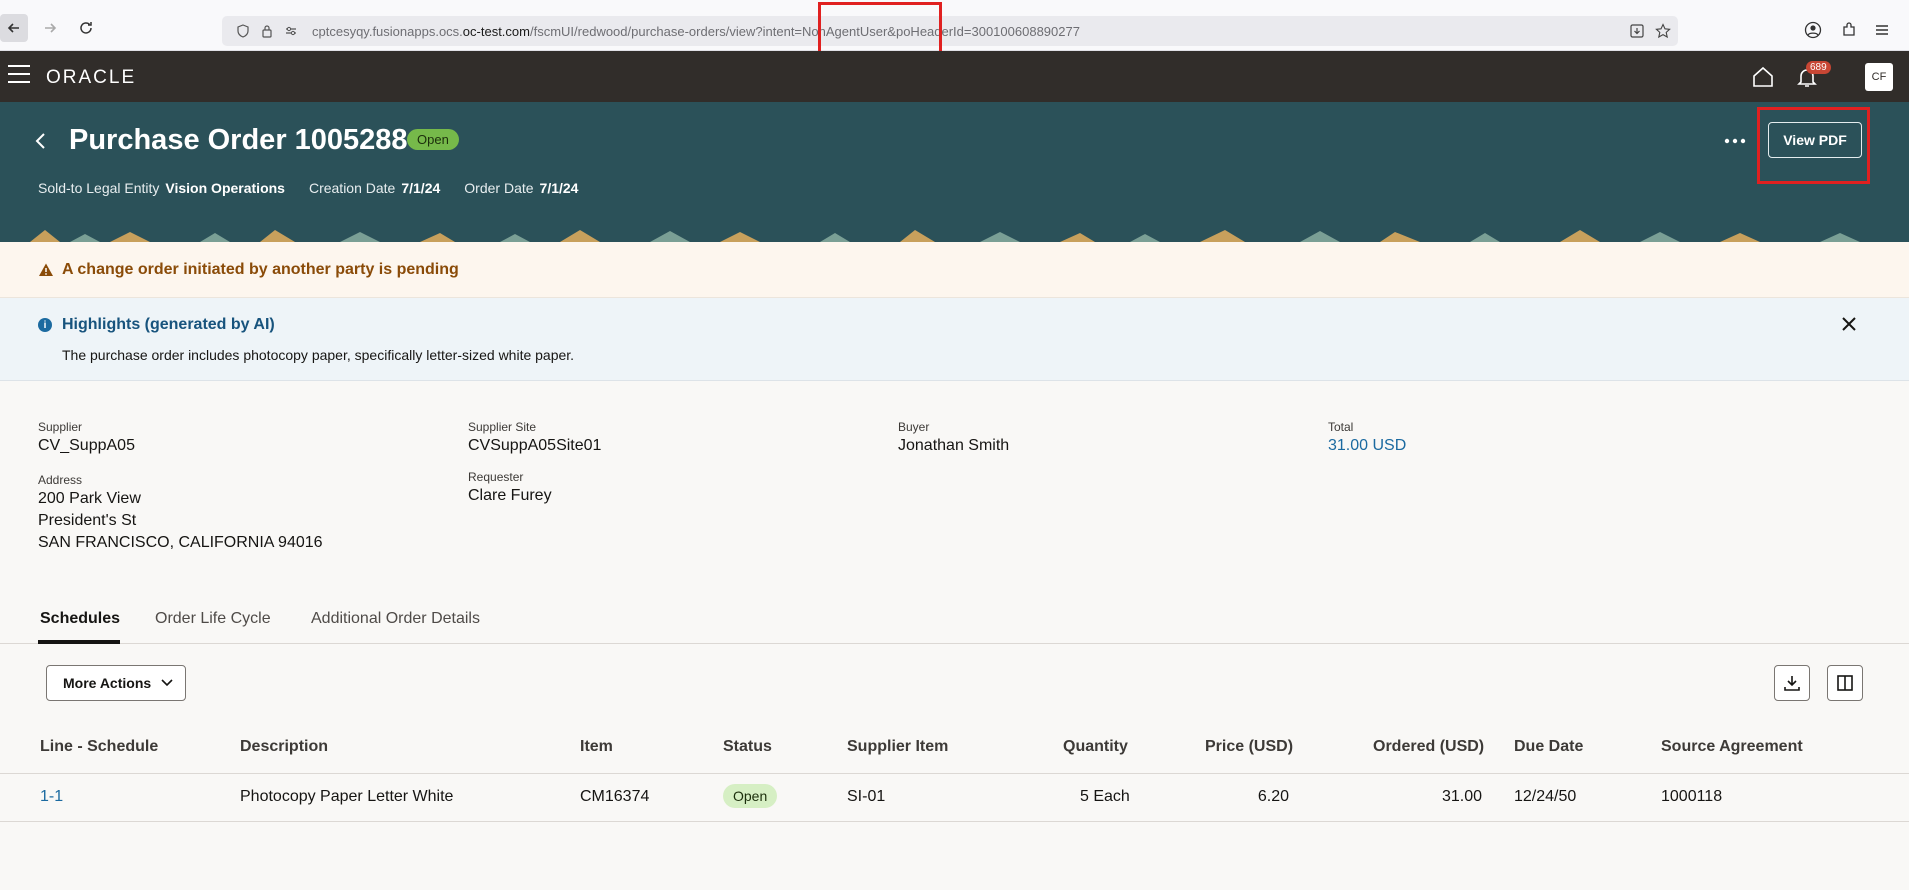  Describe the element at coordinates (1732, 747) in the screenshot. I see `column-header-source-agreement: Source Agreement` at that location.